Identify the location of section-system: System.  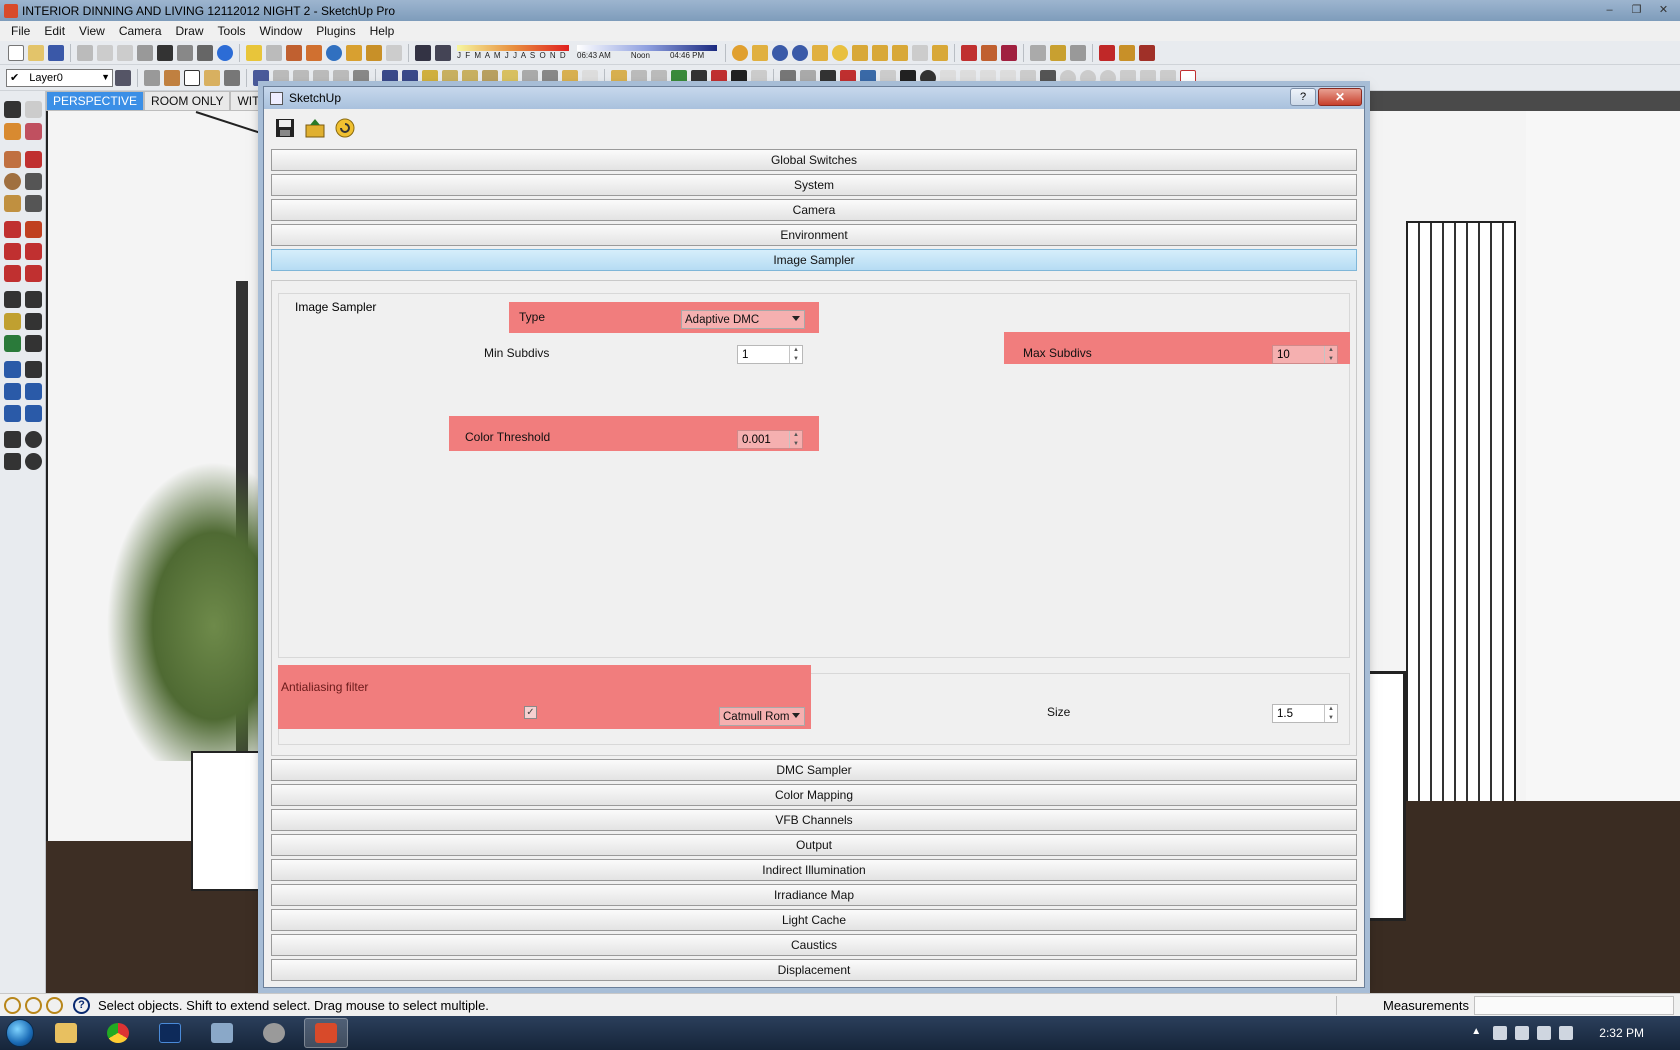
(814, 185).